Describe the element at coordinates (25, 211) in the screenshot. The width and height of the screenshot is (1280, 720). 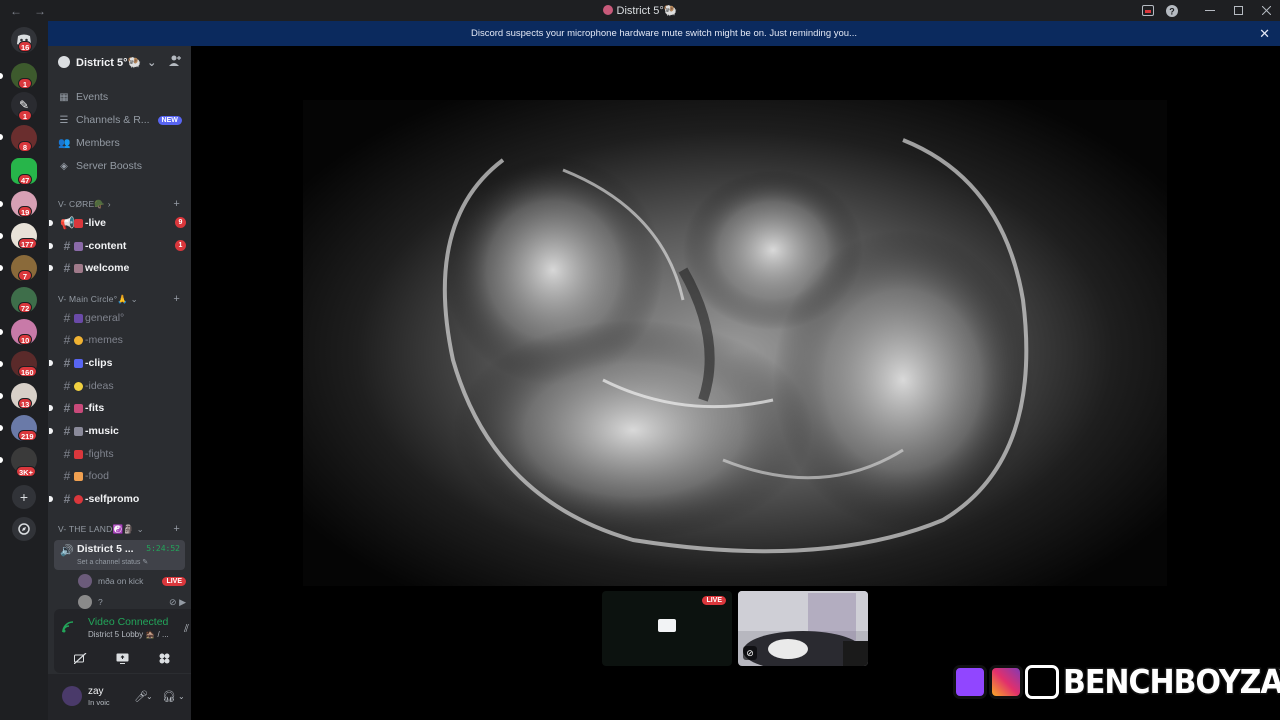
I see `server-badge: 19` at that location.